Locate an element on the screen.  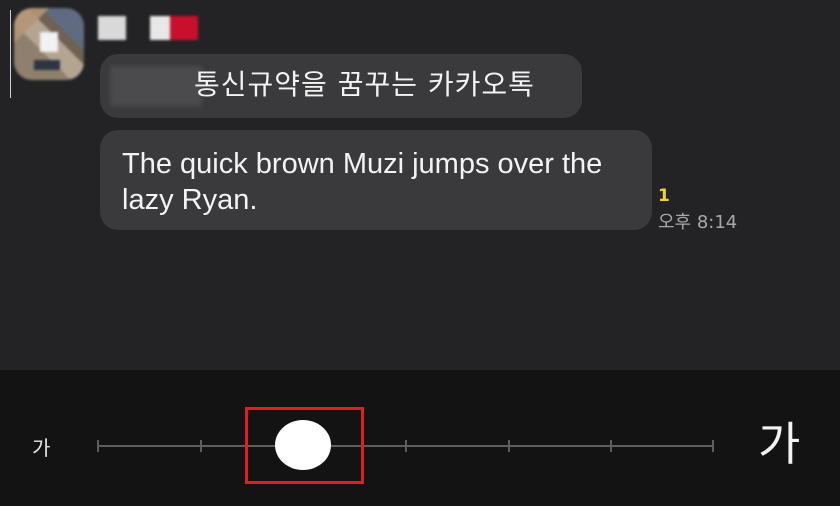
unread-count: 1 is located at coordinates (664, 196).